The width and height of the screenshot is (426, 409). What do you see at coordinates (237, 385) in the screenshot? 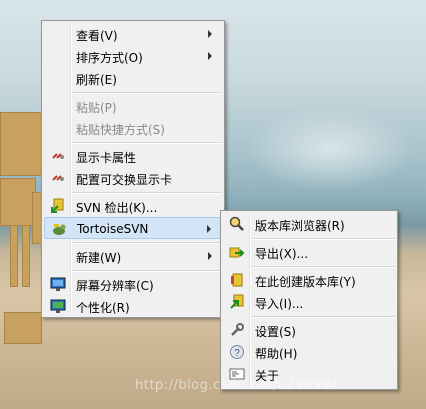
I see `blog-watermark: http://blog.csdn.net/u290994` at bounding box center [237, 385].